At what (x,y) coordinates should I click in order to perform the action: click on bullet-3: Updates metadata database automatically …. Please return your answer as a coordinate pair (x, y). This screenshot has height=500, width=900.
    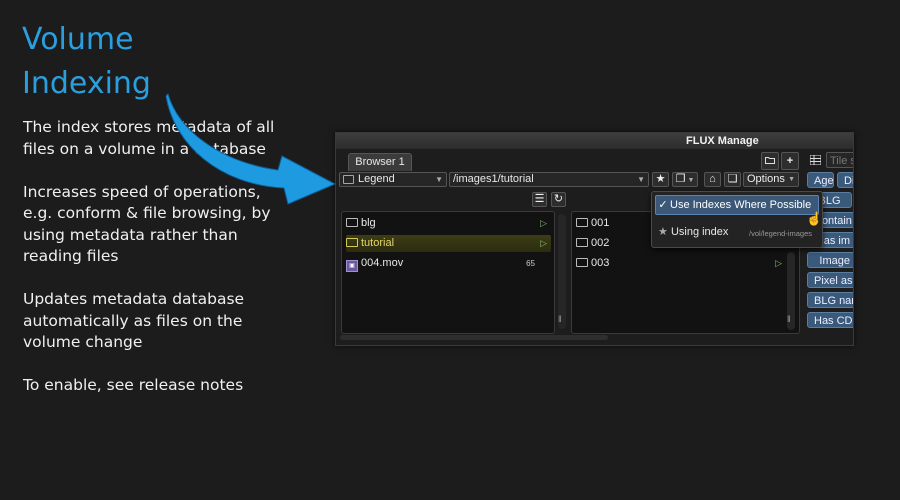
    Looking at the image, I should click on (134, 320).